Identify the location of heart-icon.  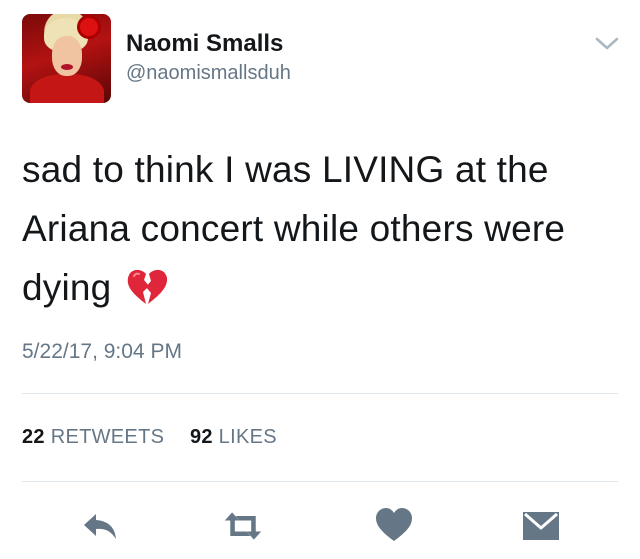
(394, 526).